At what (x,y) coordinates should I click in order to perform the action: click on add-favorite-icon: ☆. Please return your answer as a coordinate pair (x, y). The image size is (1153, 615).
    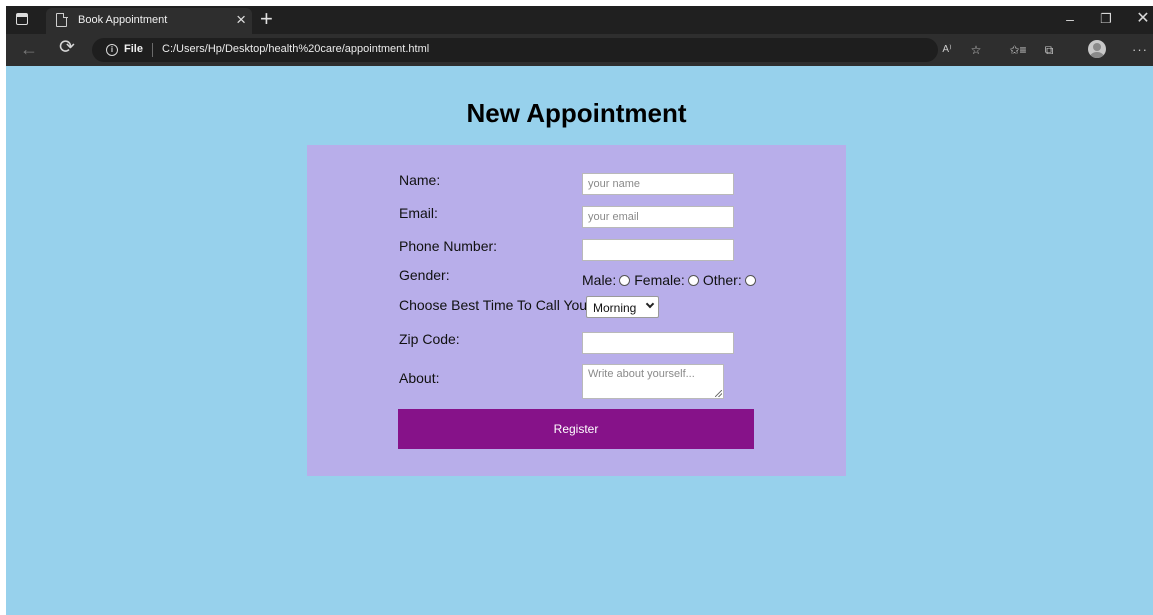
    Looking at the image, I should click on (976, 50).